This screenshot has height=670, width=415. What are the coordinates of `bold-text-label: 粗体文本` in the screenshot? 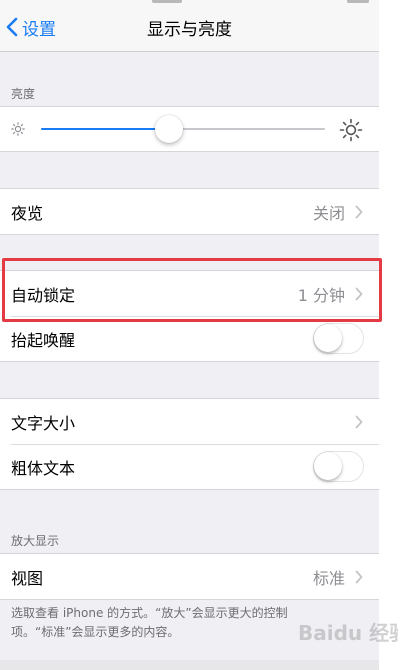 It's located at (43, 468).